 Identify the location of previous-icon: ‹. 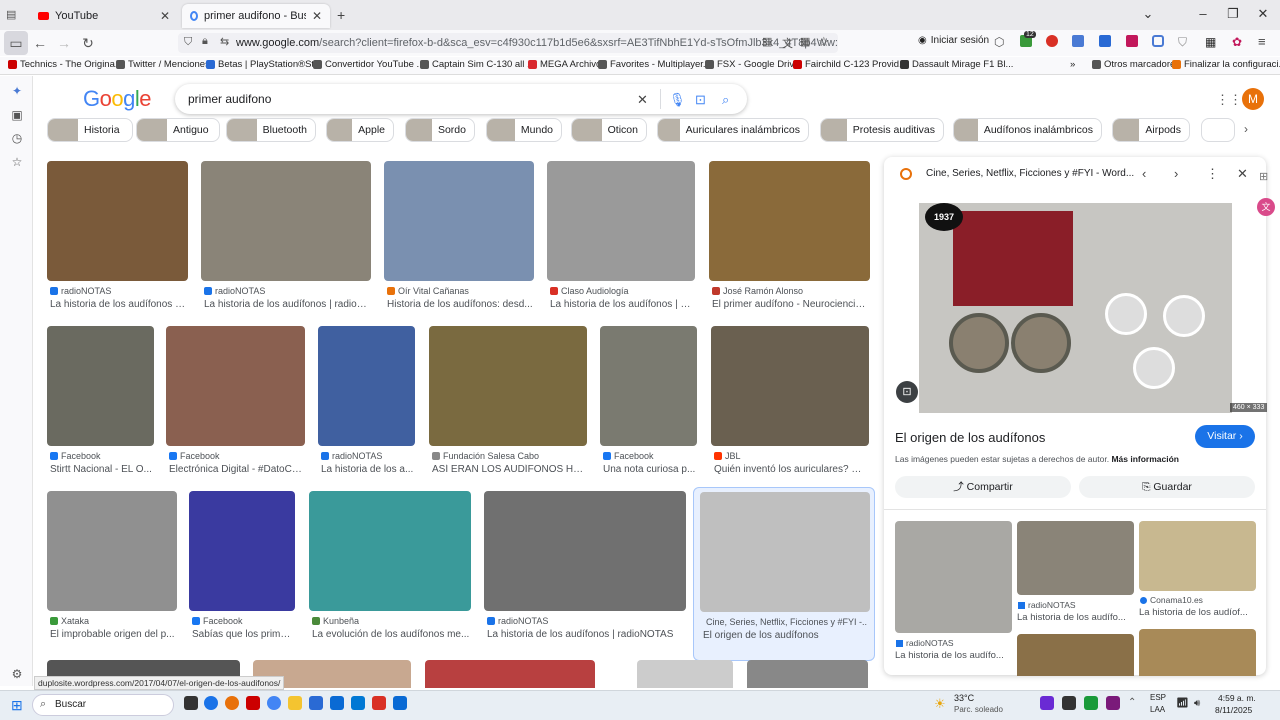
(1144, 173).